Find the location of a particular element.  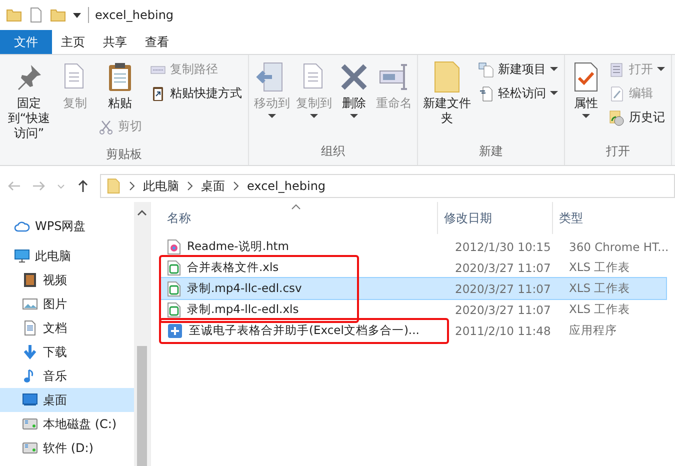

film-icon is located at coordinates (30, 280).